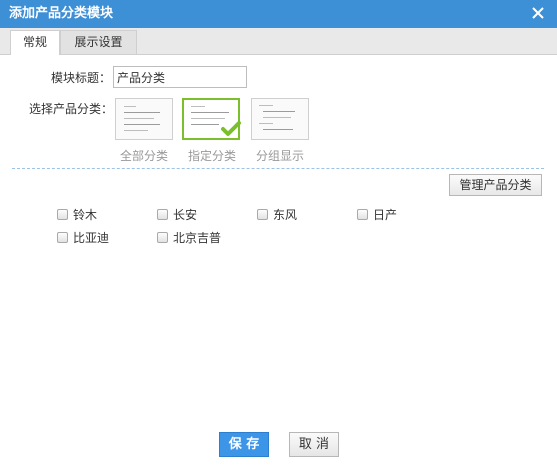  I want to click on module-title-label: 模块标题：, so click(81, 78).